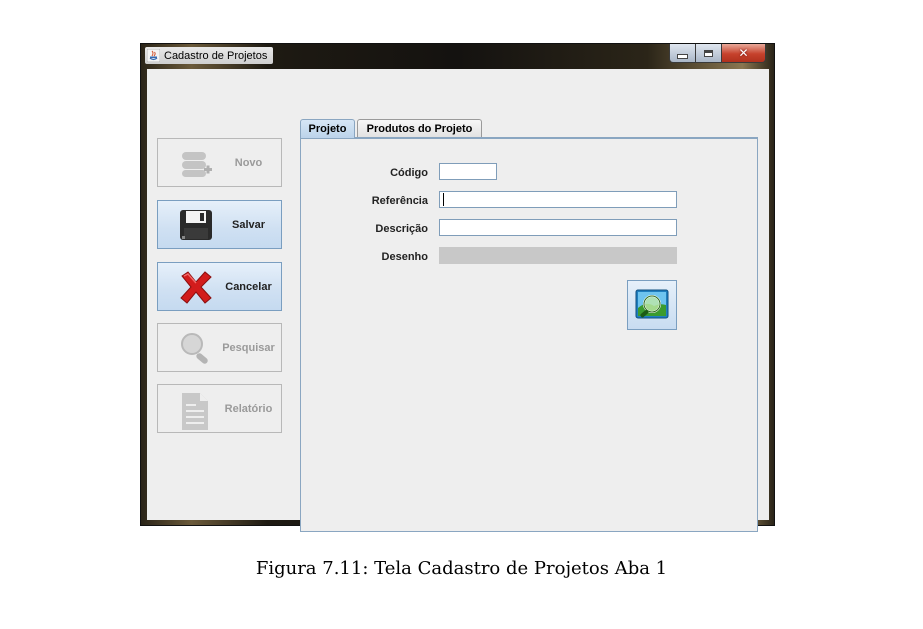 Image resolution: width=923 pixels, height=629 pixels. I want to click on java-app-icon, so click(153, 55).